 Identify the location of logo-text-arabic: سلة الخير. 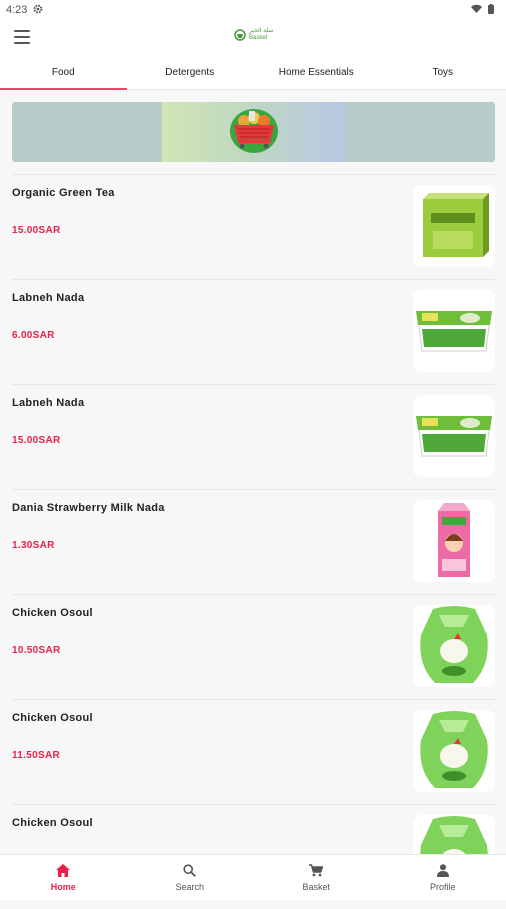
(261, 31).